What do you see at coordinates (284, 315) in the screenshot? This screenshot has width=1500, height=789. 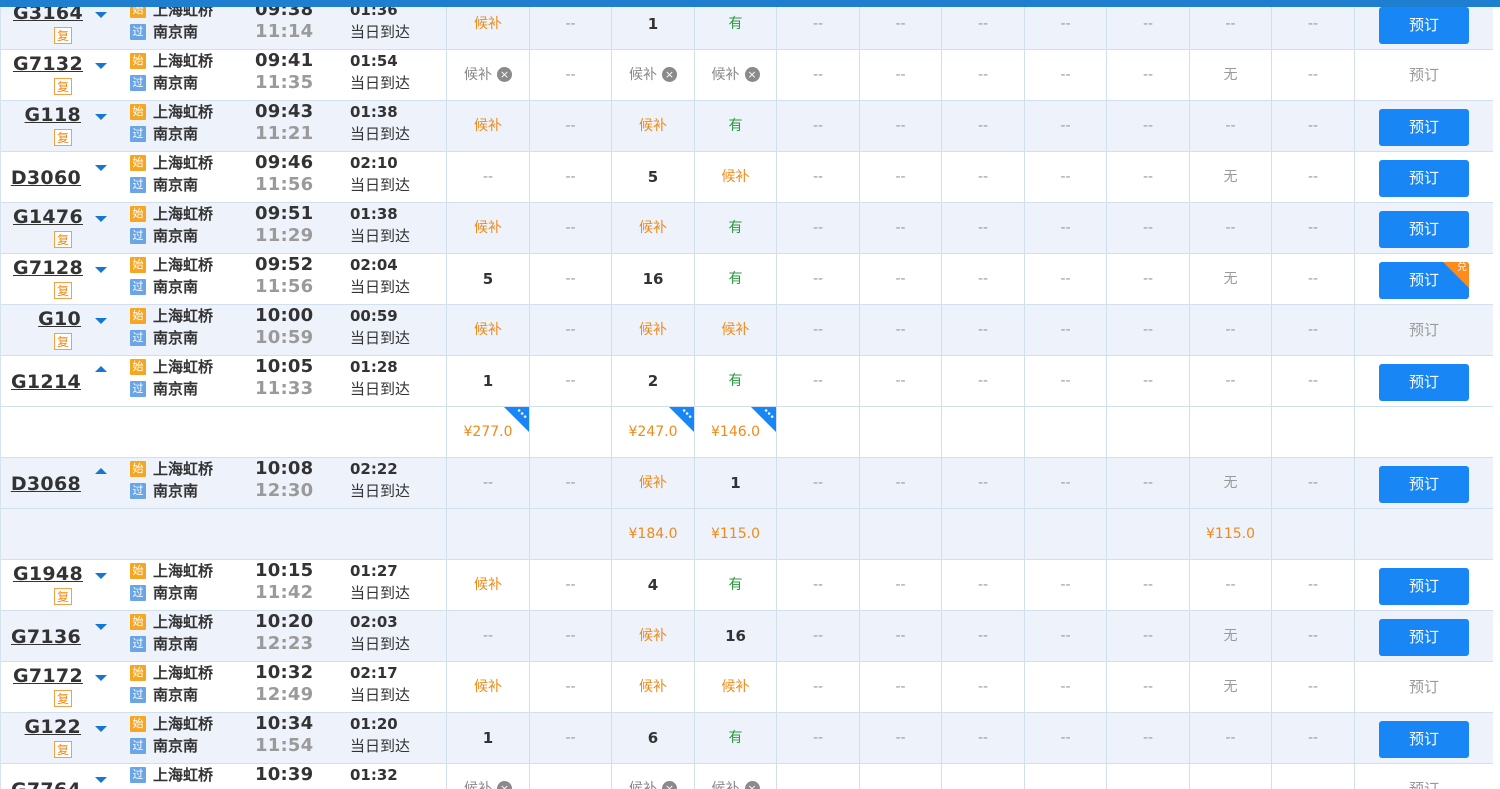 I see `departure-time: 10:00` at bounding box center [284, 315].